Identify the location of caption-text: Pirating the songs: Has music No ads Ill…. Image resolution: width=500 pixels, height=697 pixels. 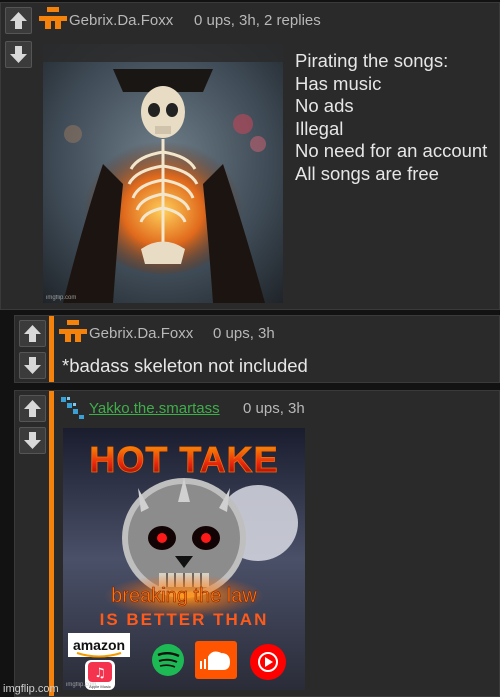
(391, 118).